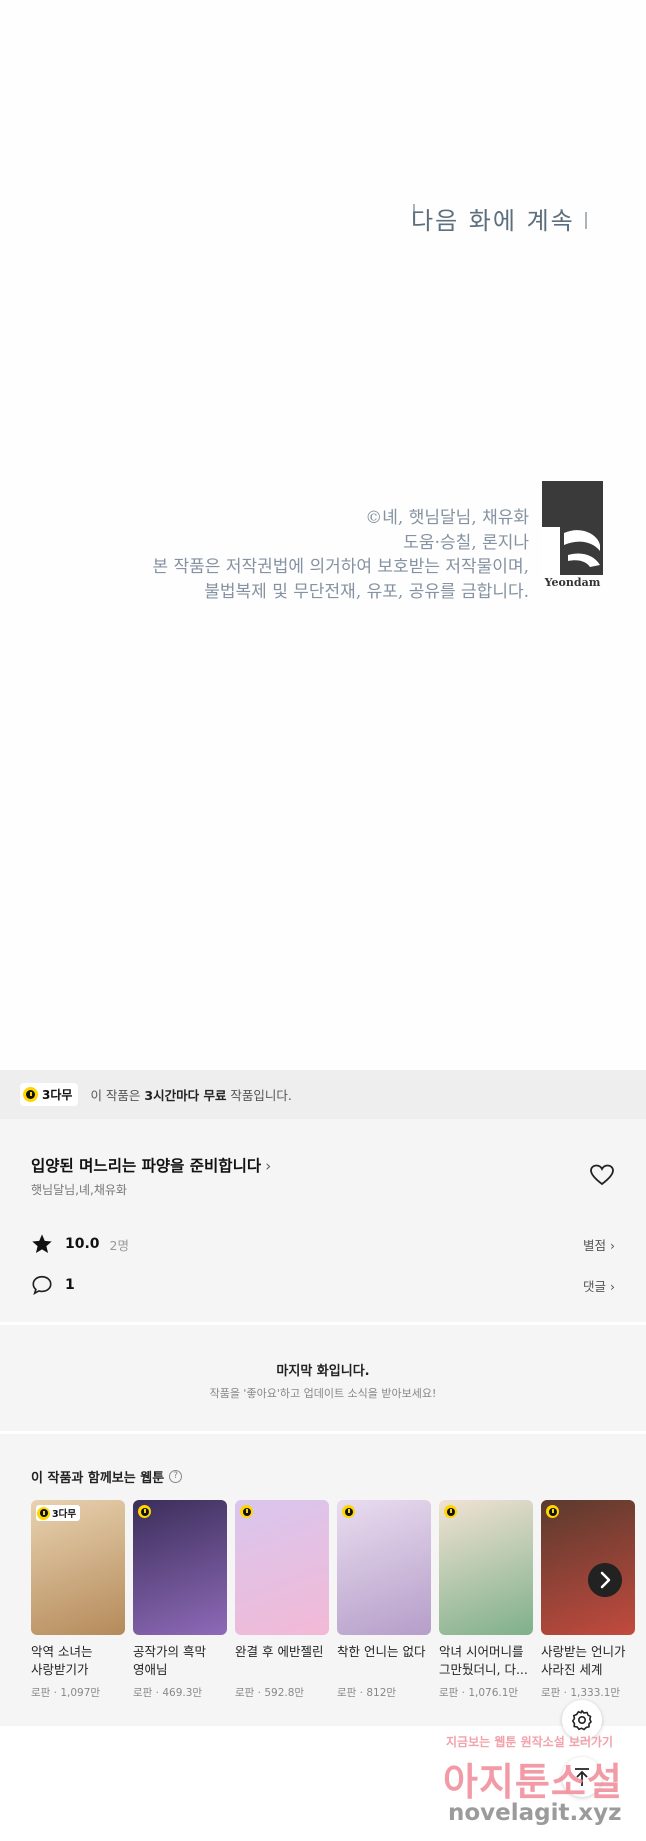  I want to click on rating-value: 10.0, so click(82, 1244).